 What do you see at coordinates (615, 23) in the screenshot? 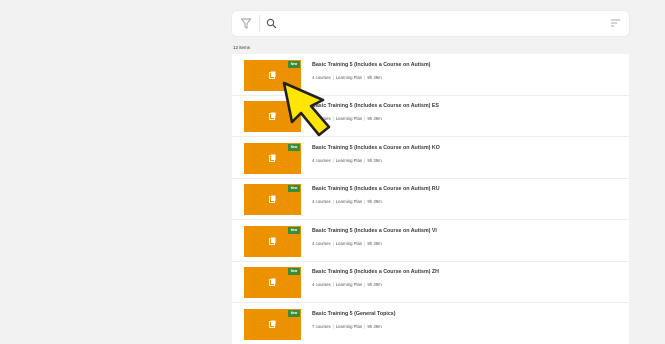
I see `sort-icon` at bounding box center [615, 23].